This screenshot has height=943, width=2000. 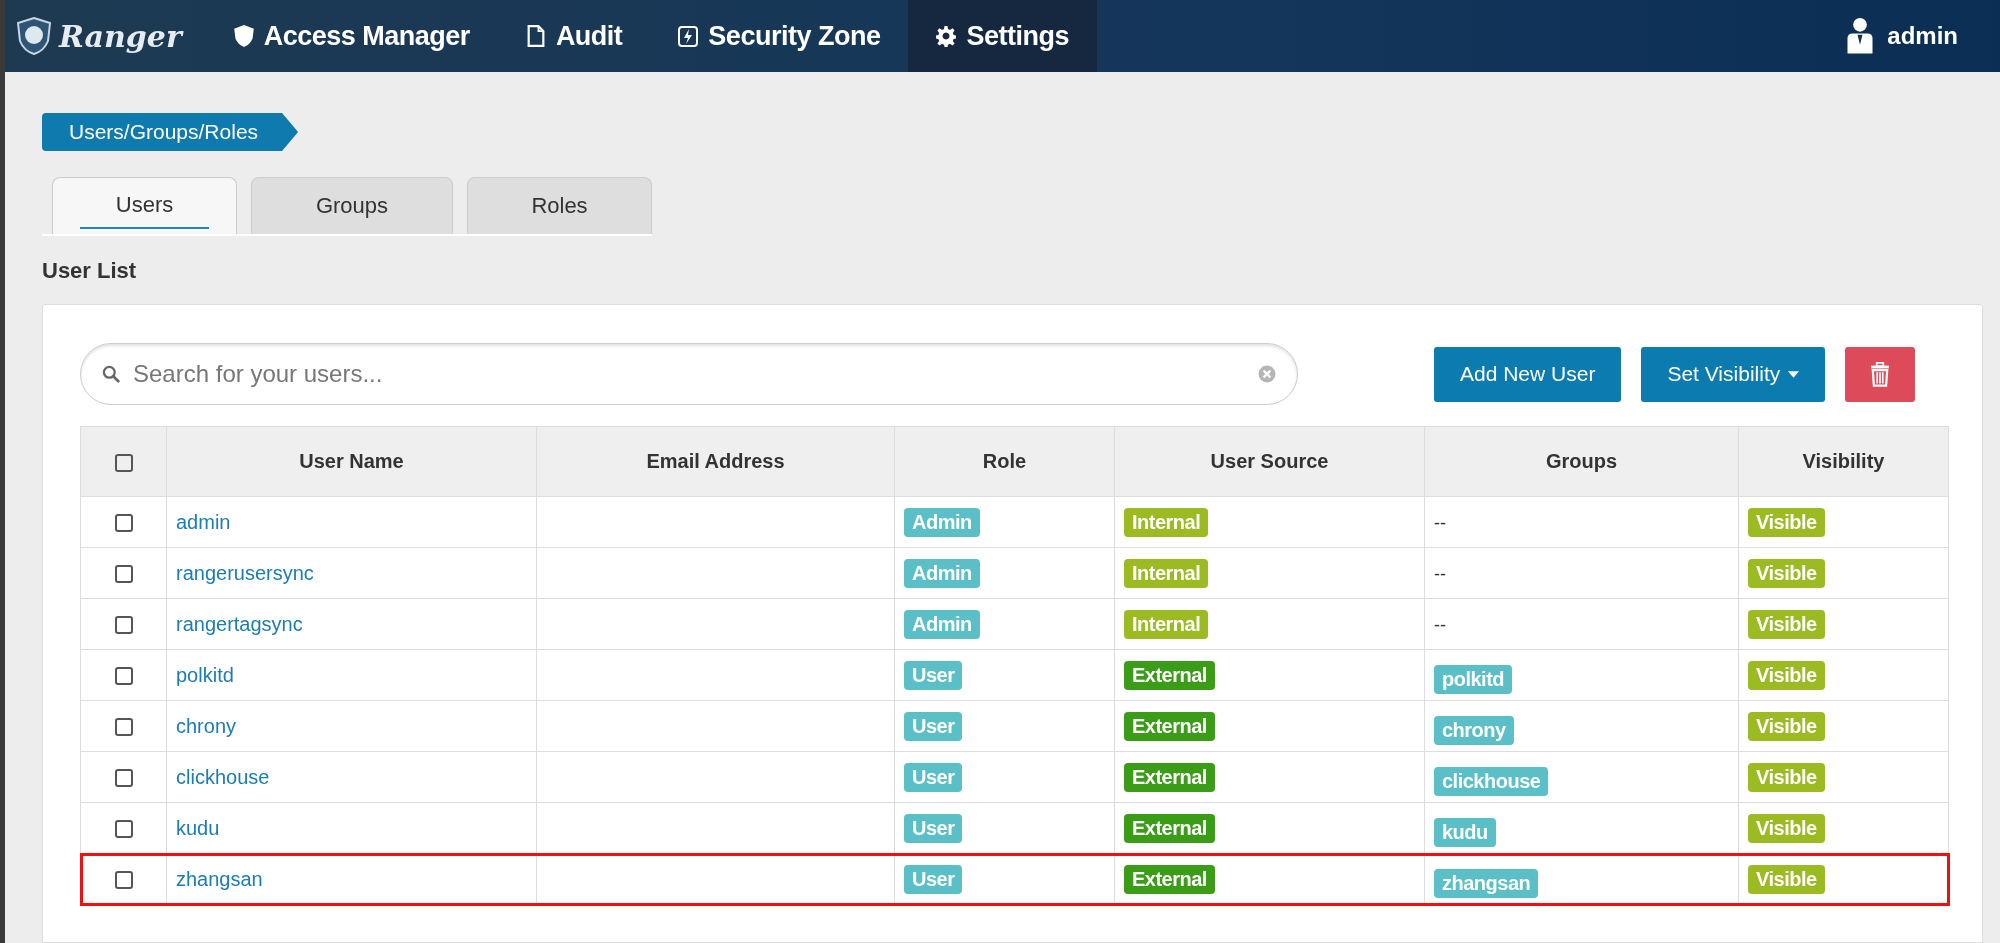 What do you see at coordinates (1473, 679) in the screenshot?
I see `group-tag: polkitd` at bounding box center [1473, 679].